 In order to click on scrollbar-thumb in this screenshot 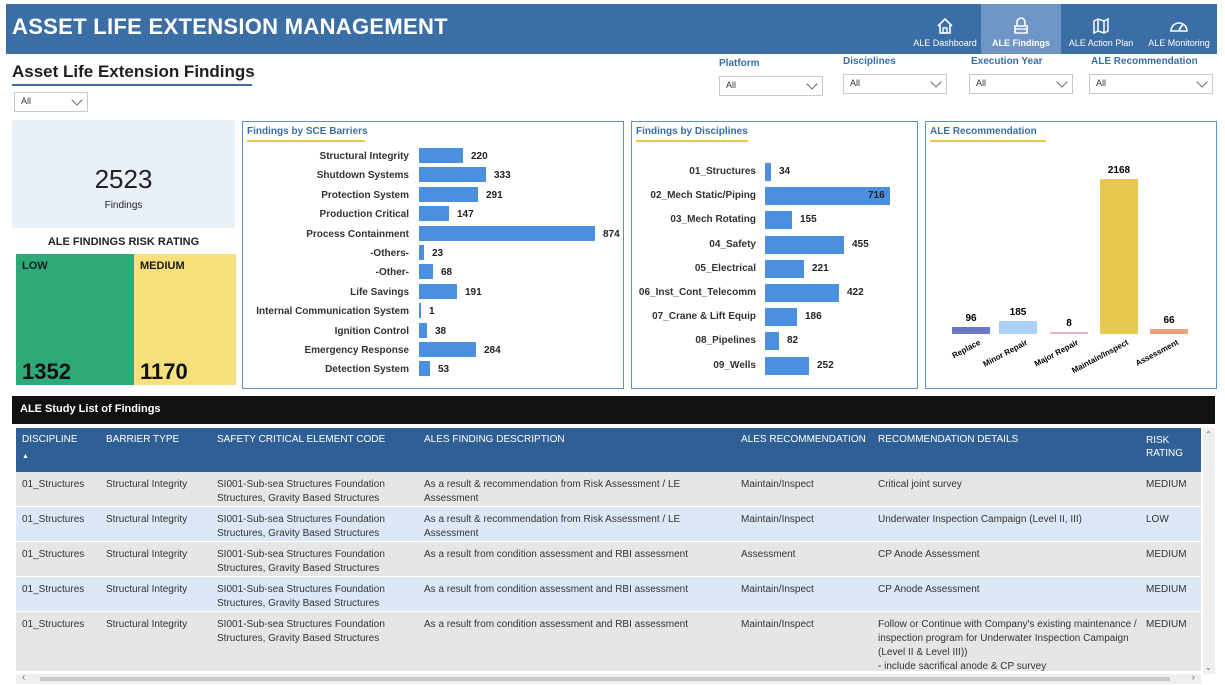, I will do `click(605, 679)`.